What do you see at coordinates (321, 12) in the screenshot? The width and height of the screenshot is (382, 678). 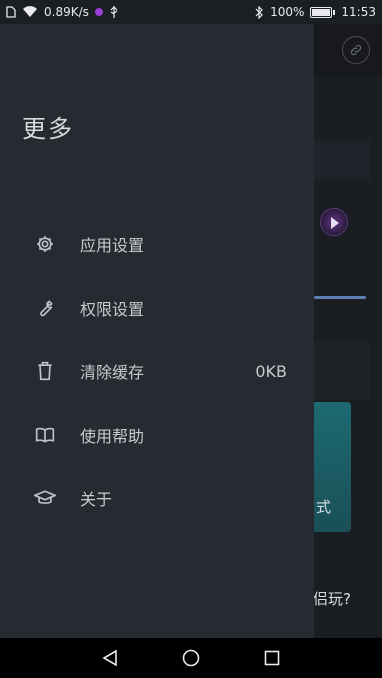 I see `battery-icon` at bounding box center [321, 12].